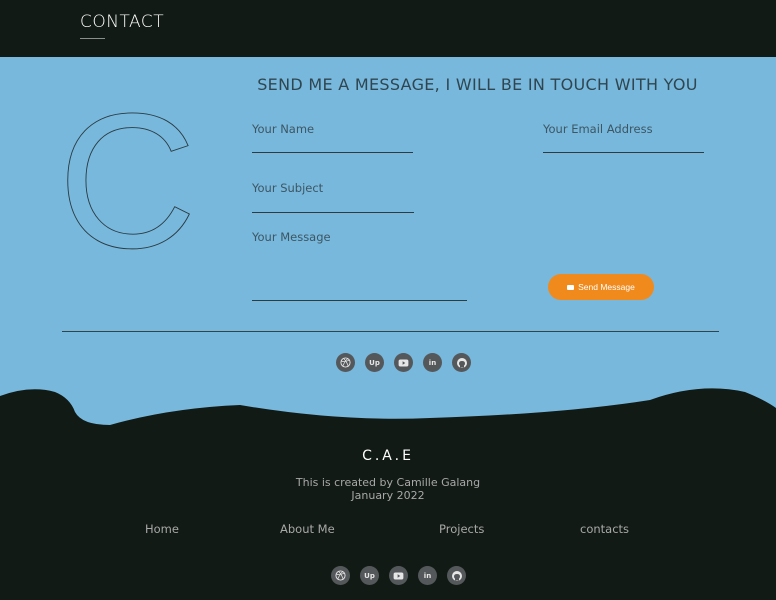 The image size is (776, 600). I want to click on subject-input, so click(333, 212).